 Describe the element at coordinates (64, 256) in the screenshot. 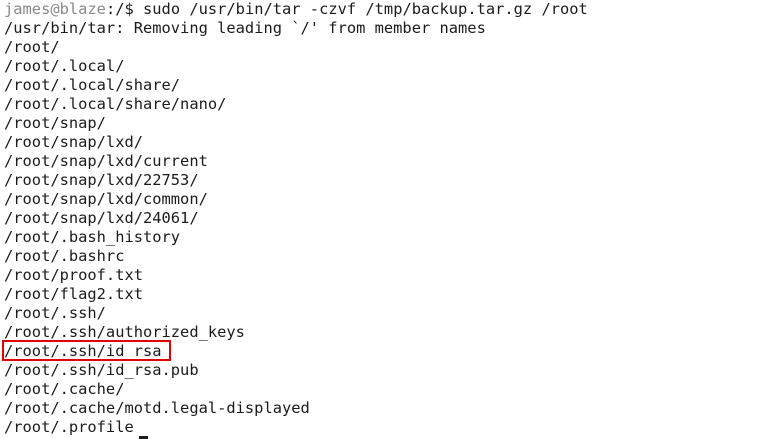

I see `output-line: /root/.bashrc` at that location.